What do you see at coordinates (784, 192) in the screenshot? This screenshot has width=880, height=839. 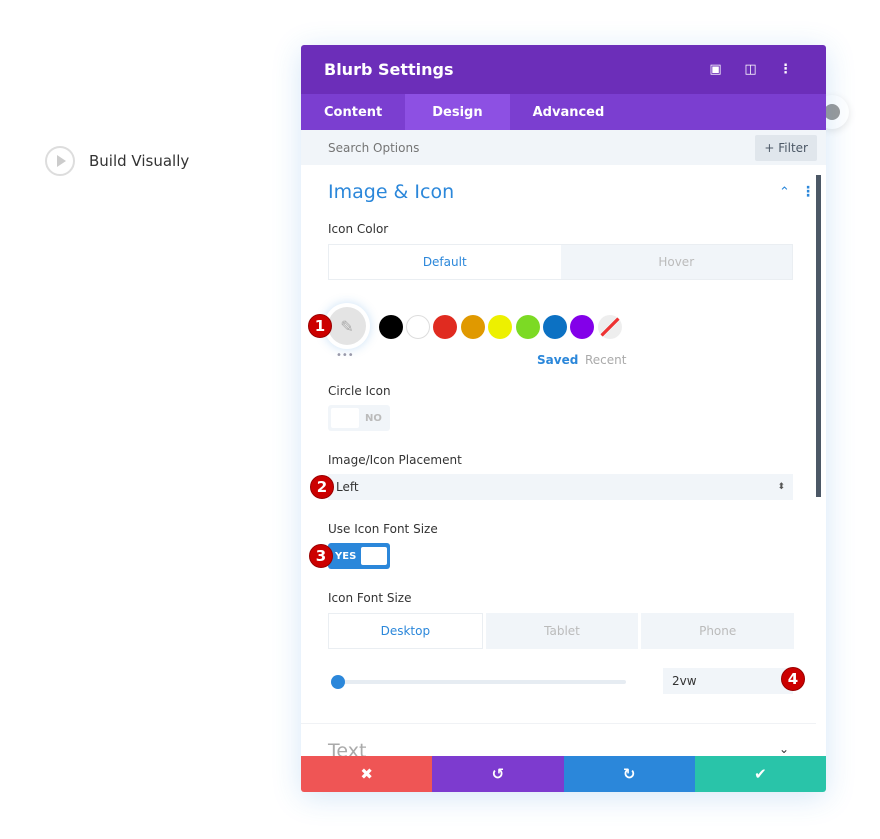 I see `chevron-up-icon: ⌃` at bounding box center [784, 192].